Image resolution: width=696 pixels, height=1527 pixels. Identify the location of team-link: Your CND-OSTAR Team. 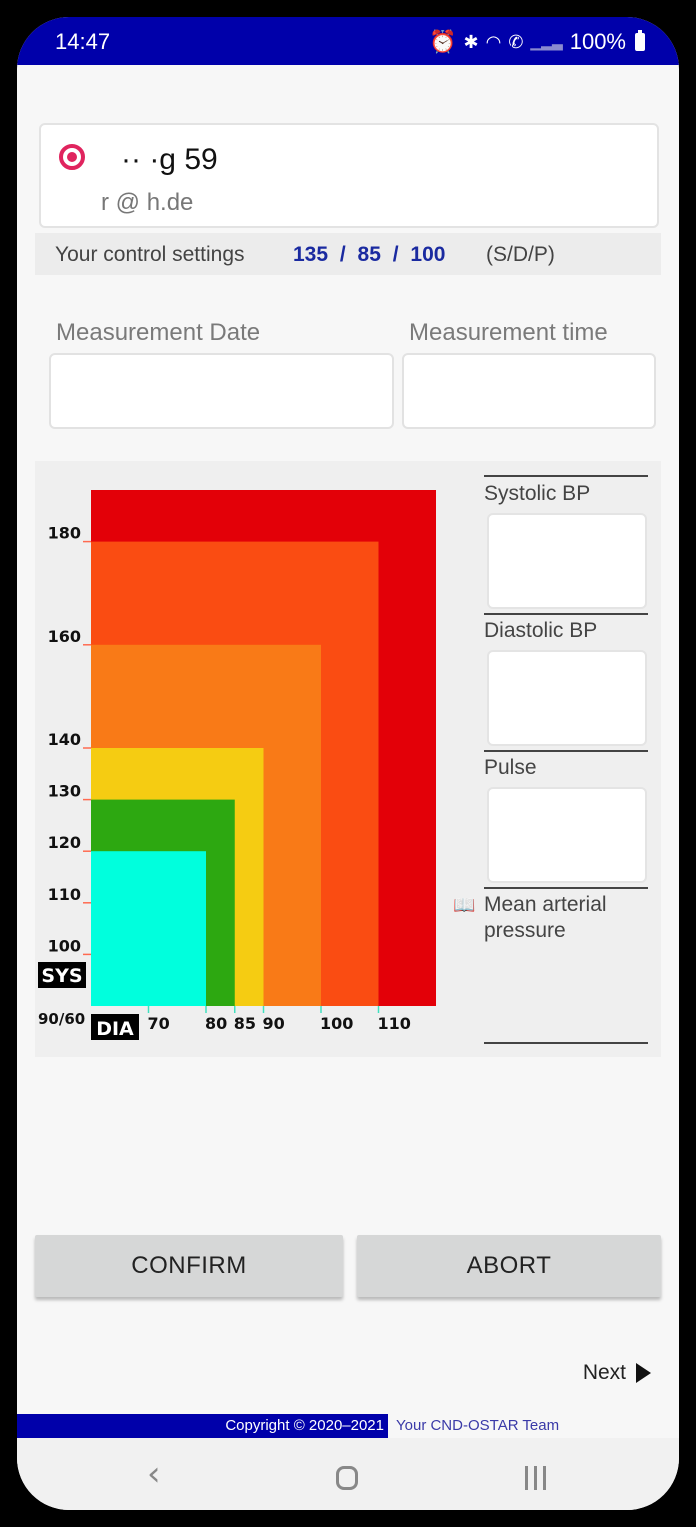
(477, 1426).